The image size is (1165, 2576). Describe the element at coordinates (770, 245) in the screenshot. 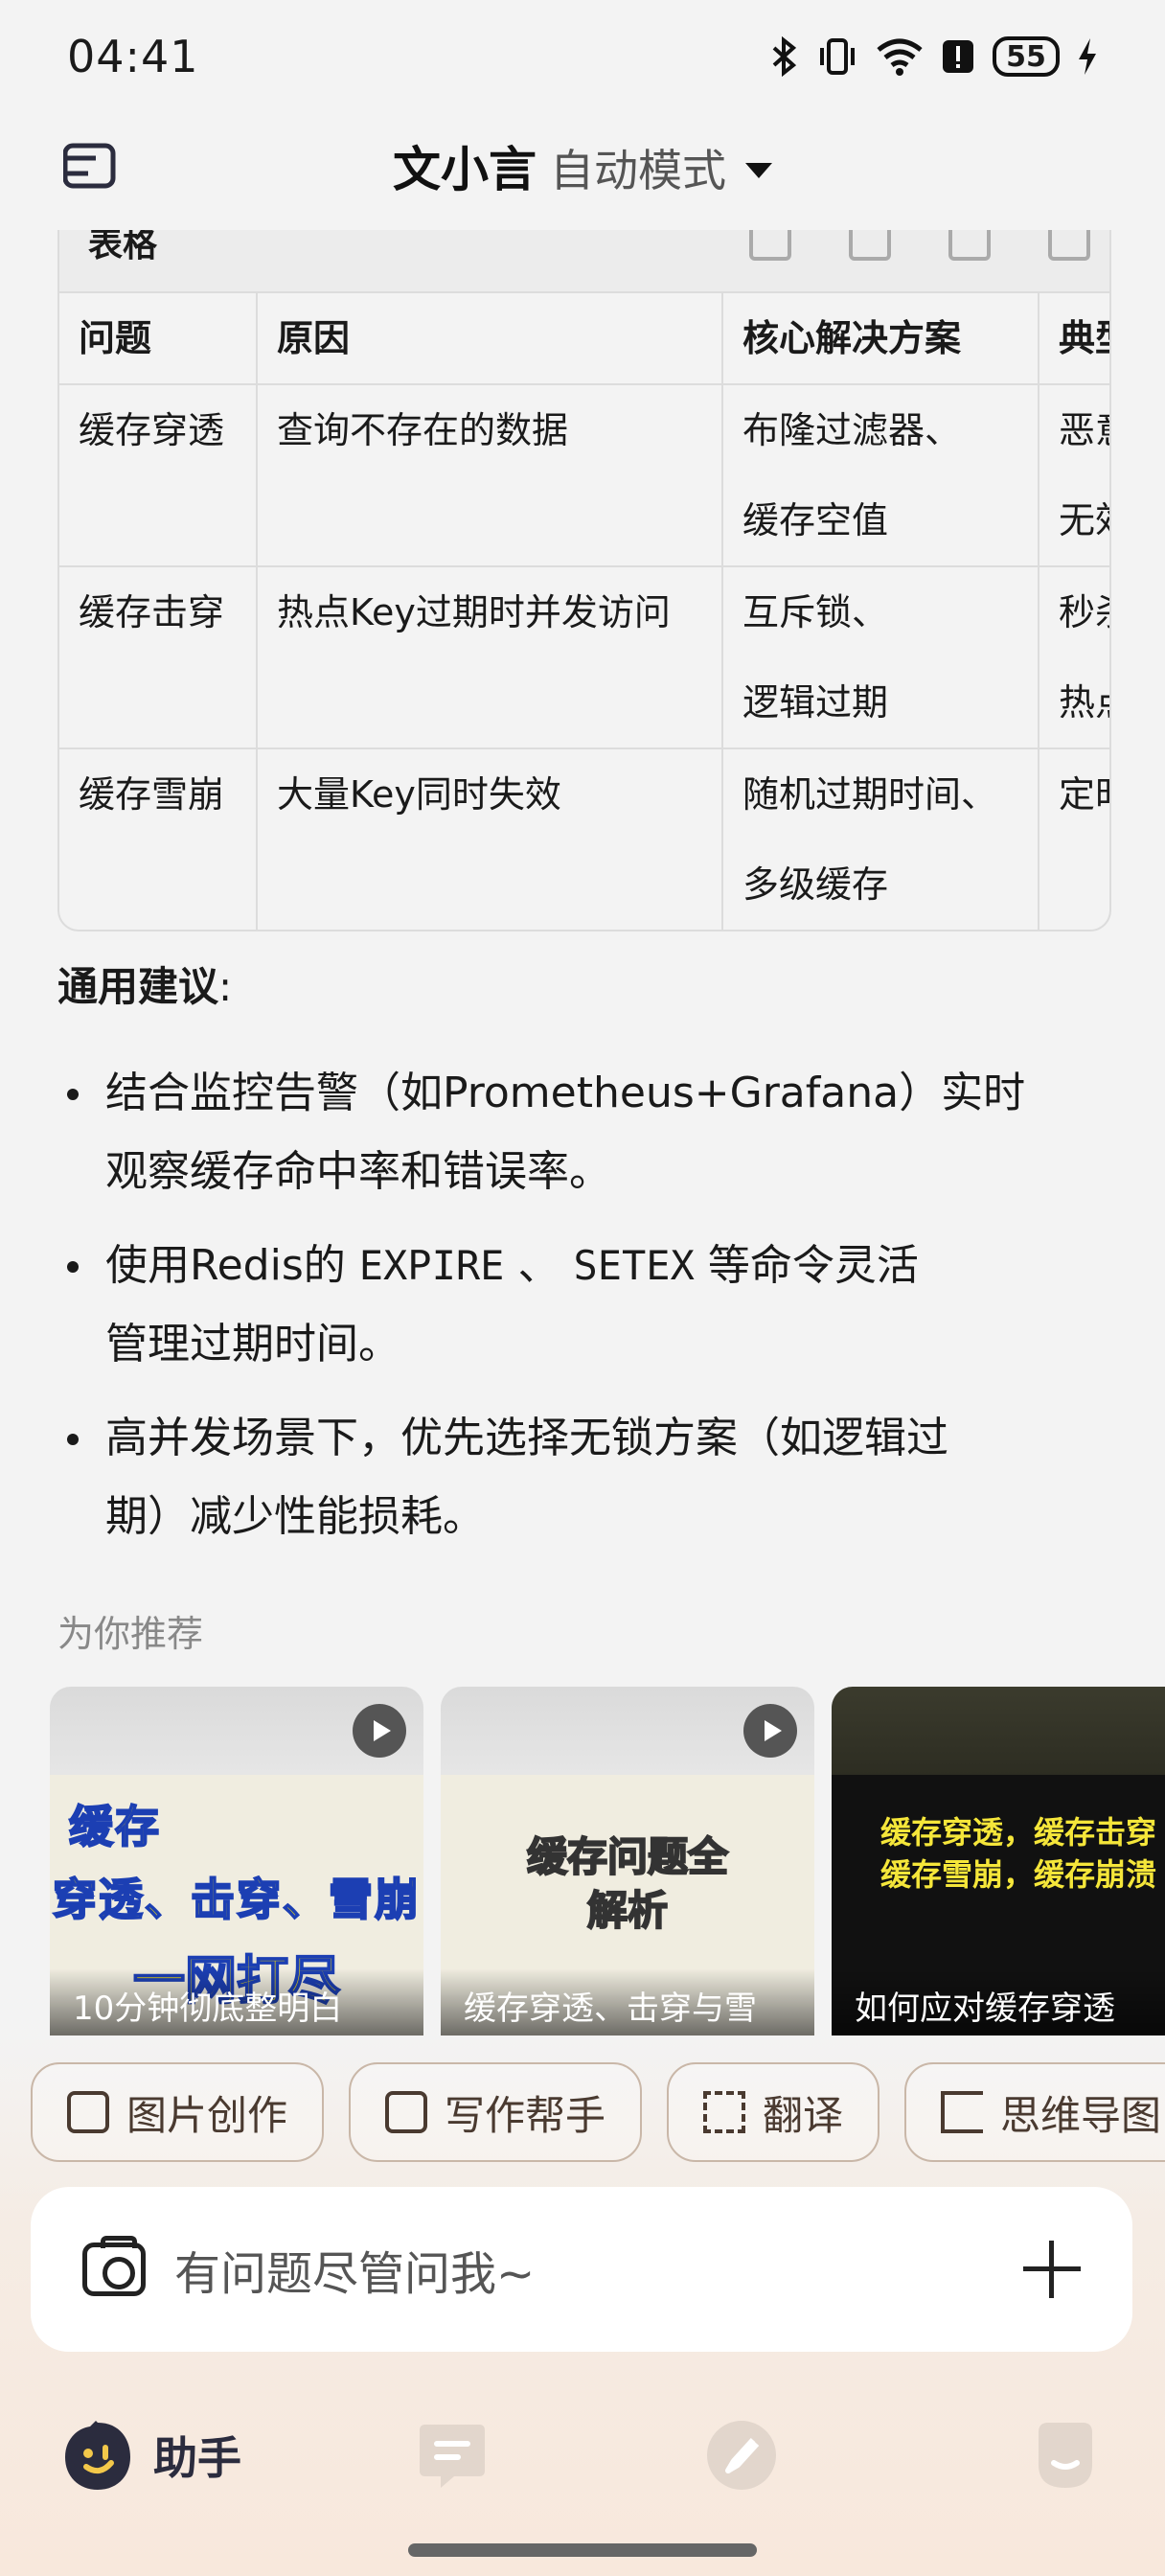

I see `copy-icon` at that location.